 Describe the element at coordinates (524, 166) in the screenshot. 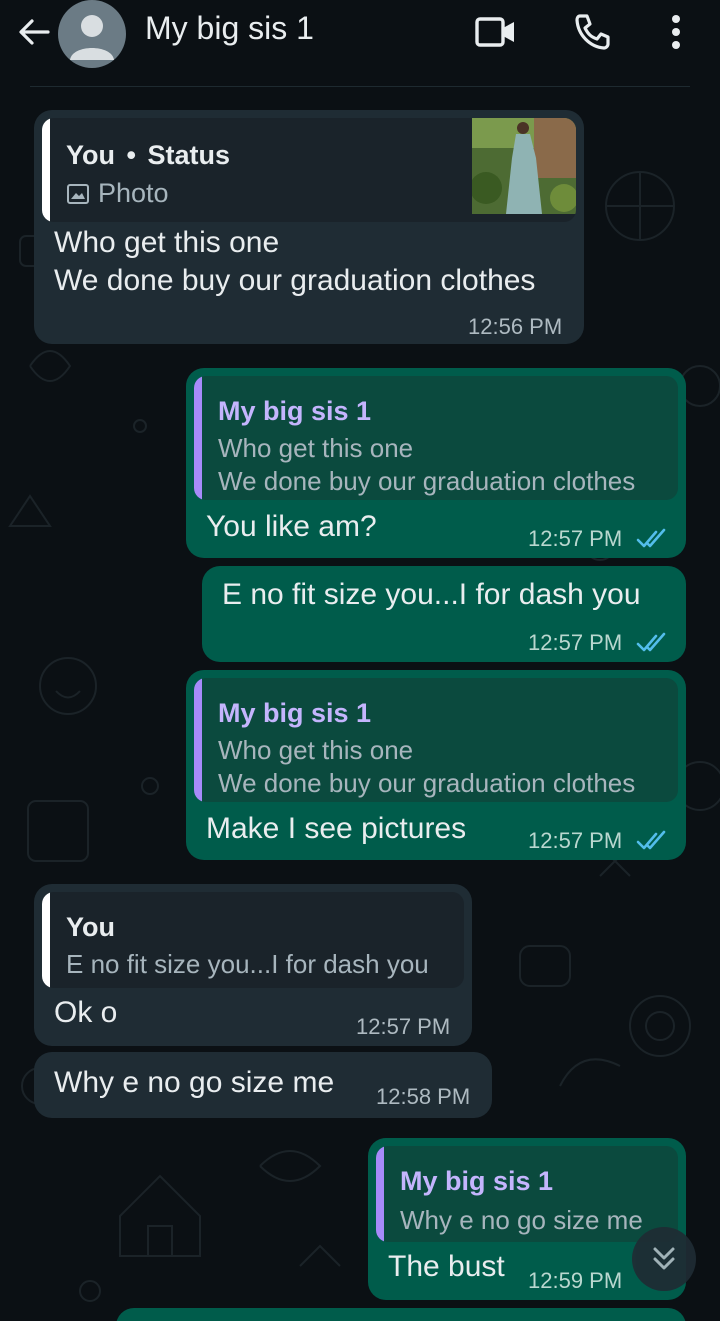

I see `status-thumbnail` at that location.